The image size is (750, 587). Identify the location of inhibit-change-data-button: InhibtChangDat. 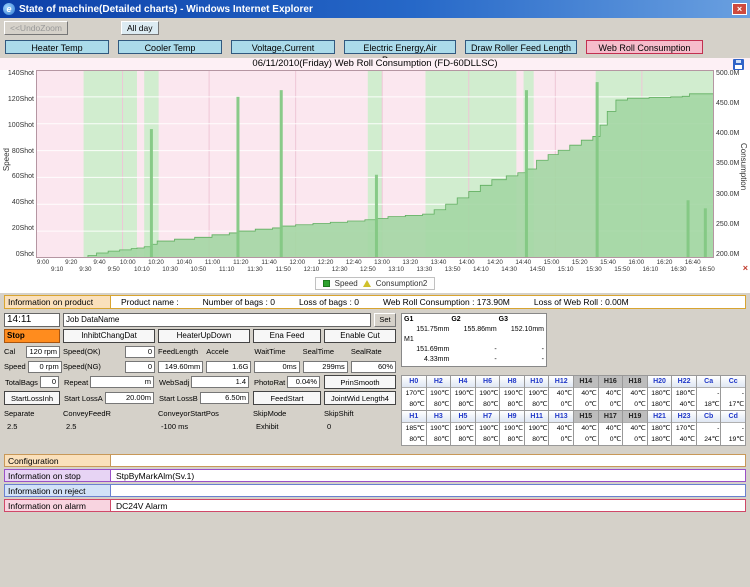
(109, 336).